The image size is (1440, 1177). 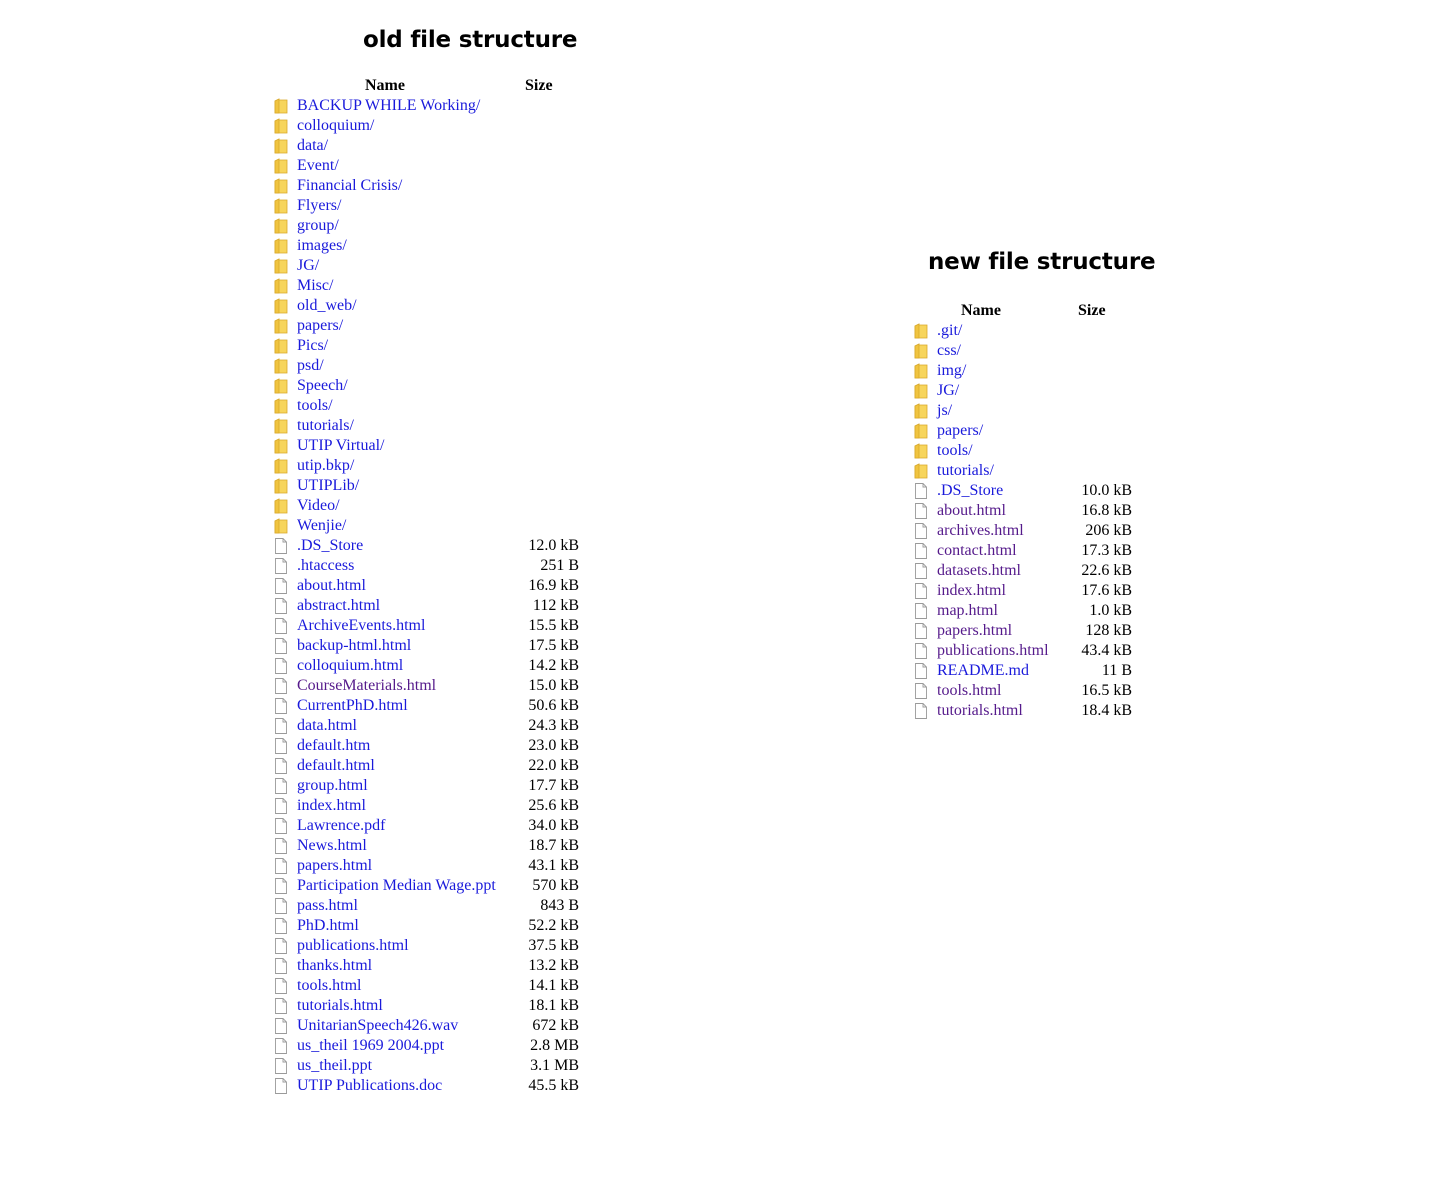 I want to click on folder-link-git: .git/, so click(x=949, y=331).